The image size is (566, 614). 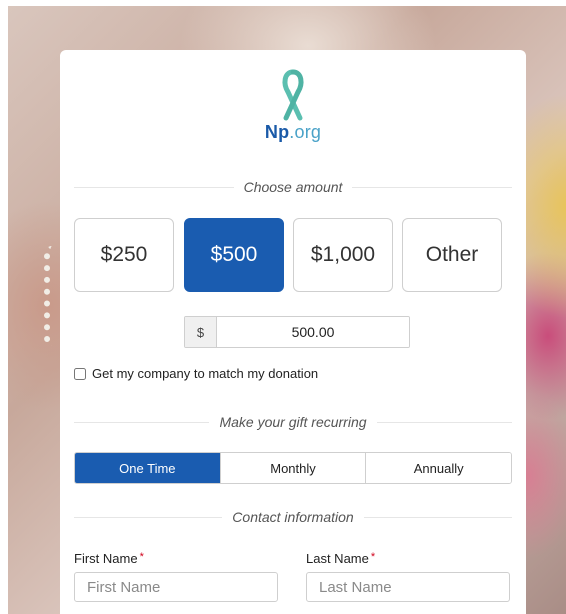 What do you see at coordinates (452, 255) in the screenshot?
I see `amount-option-other: Other` at bounding box center [452, 255].